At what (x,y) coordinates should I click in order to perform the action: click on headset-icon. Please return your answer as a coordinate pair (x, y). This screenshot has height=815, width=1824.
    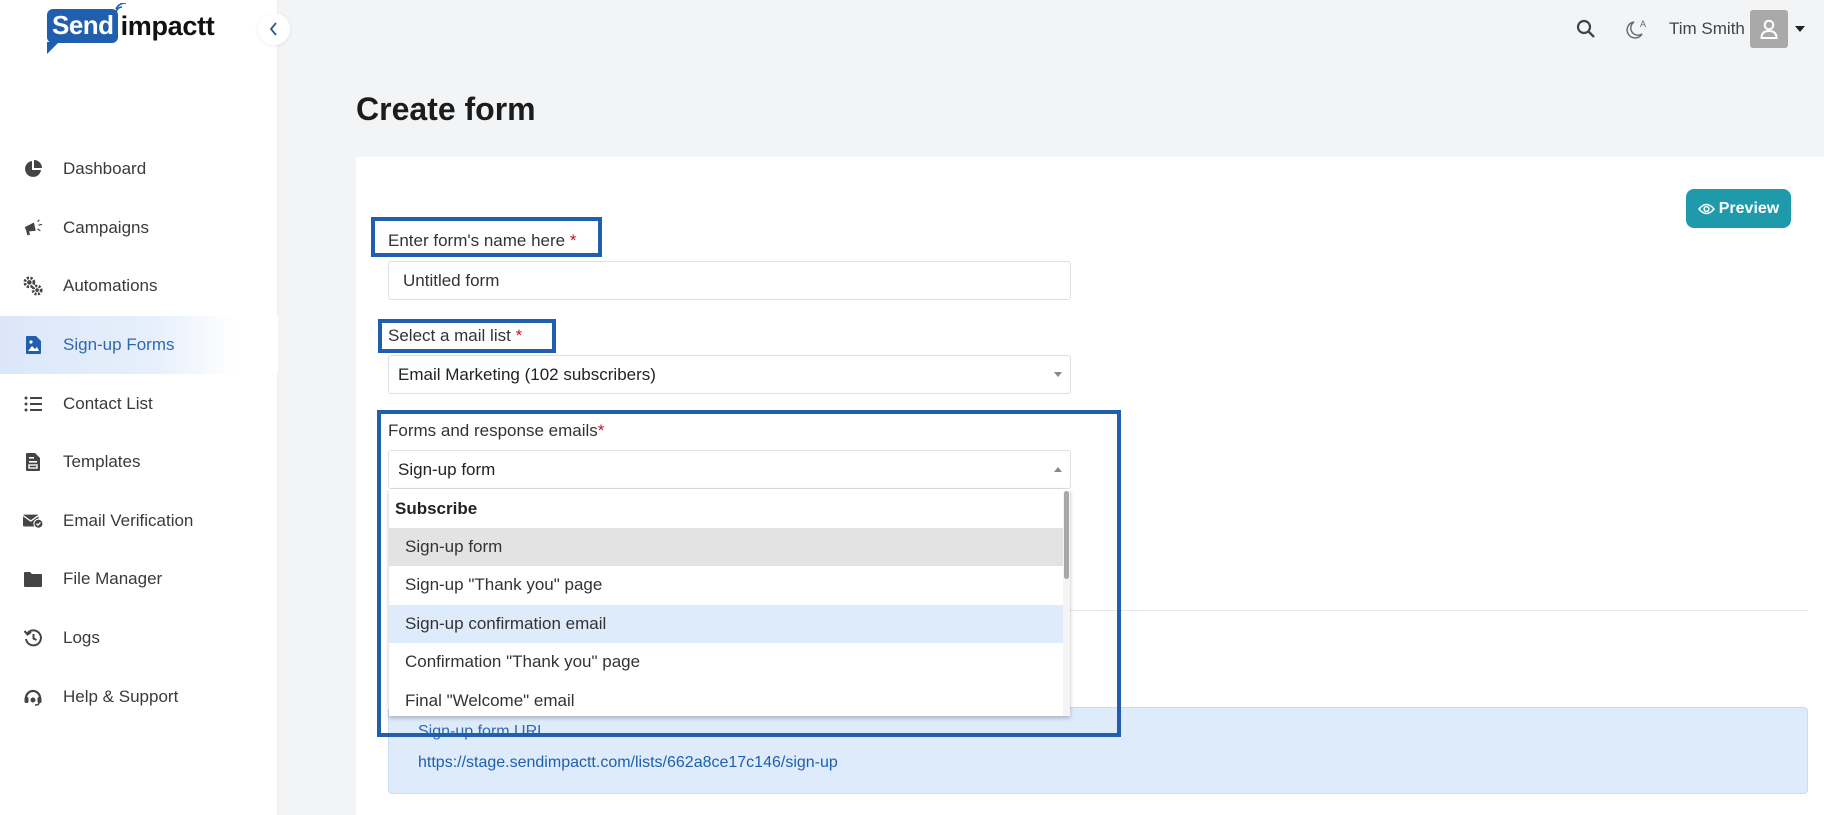
    Looking at the image, I should click on (33, 697).